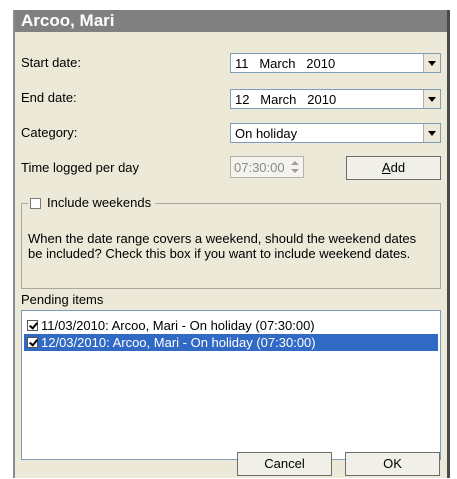 This screenshot has height=479, width=457. What do you see at coordinates (398, 167) in the screenshot?
I see `add-button-rest: dd` at bounding box center [398, 167].